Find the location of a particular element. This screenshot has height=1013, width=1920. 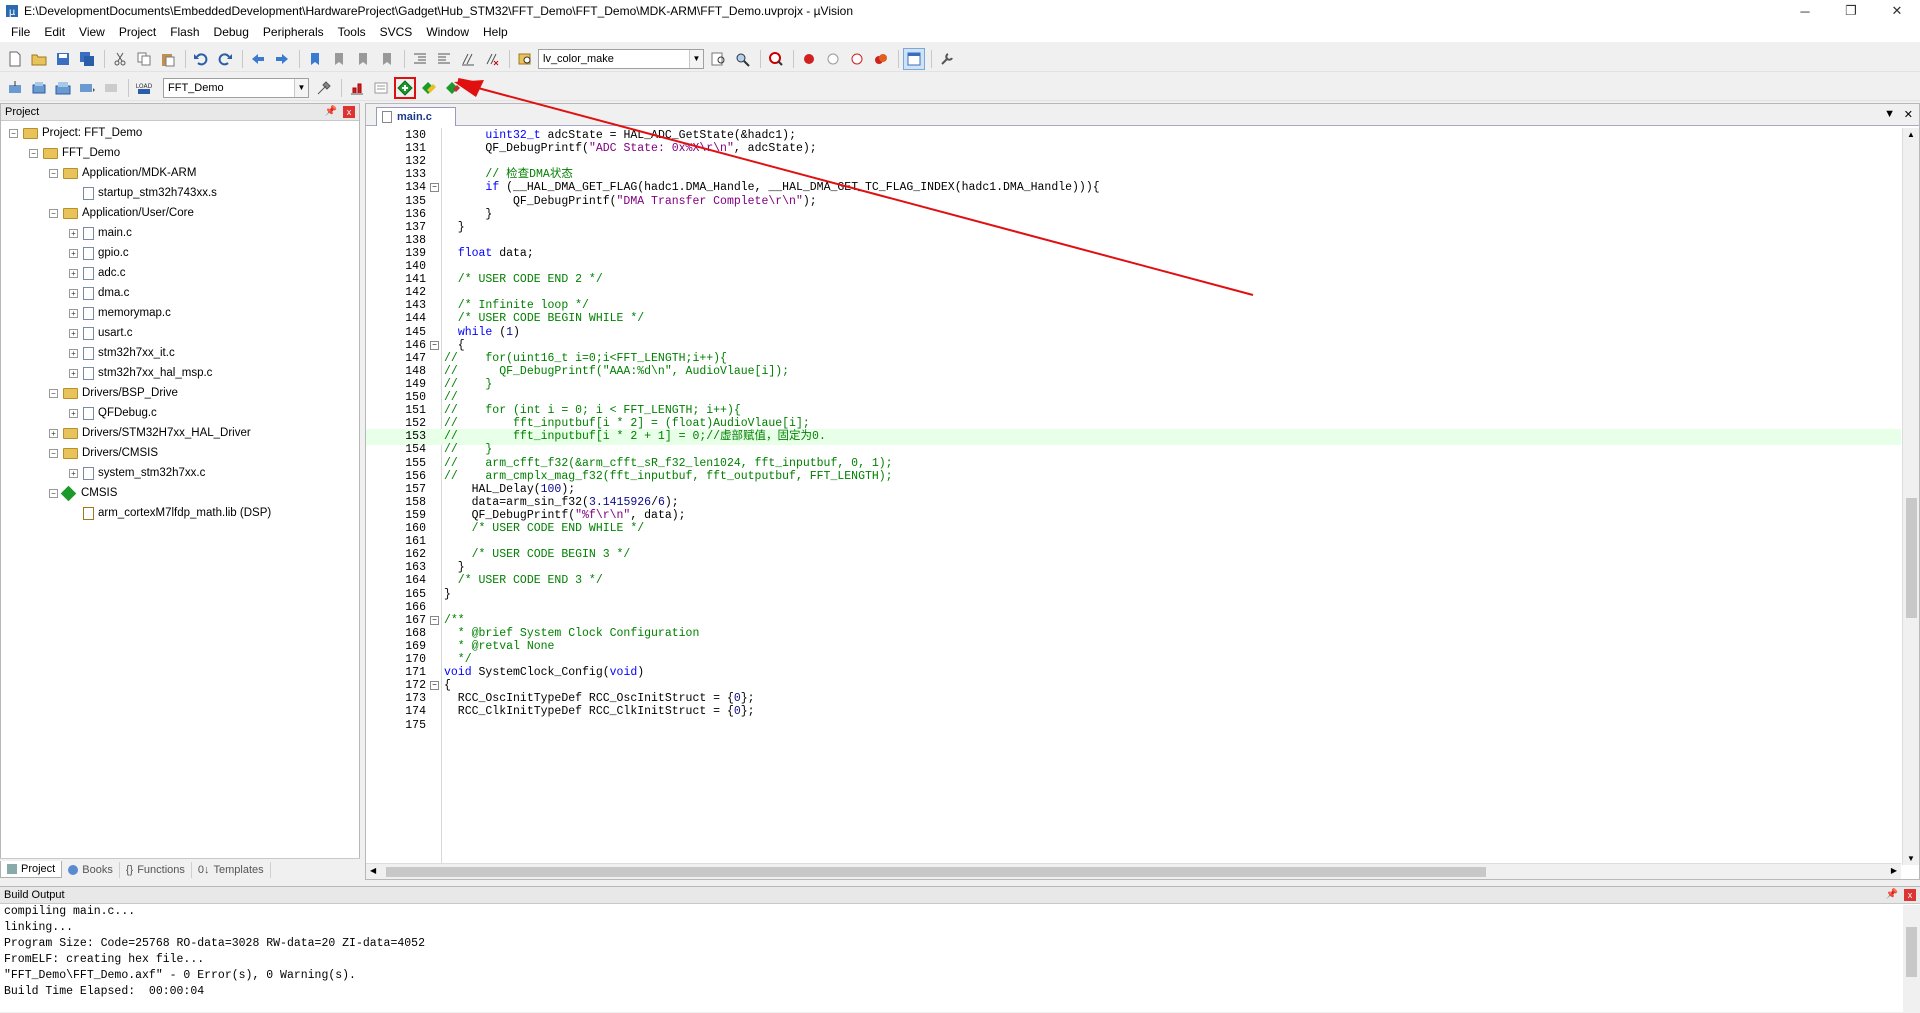

menu-window: Window is located at coordinates (447, 32).